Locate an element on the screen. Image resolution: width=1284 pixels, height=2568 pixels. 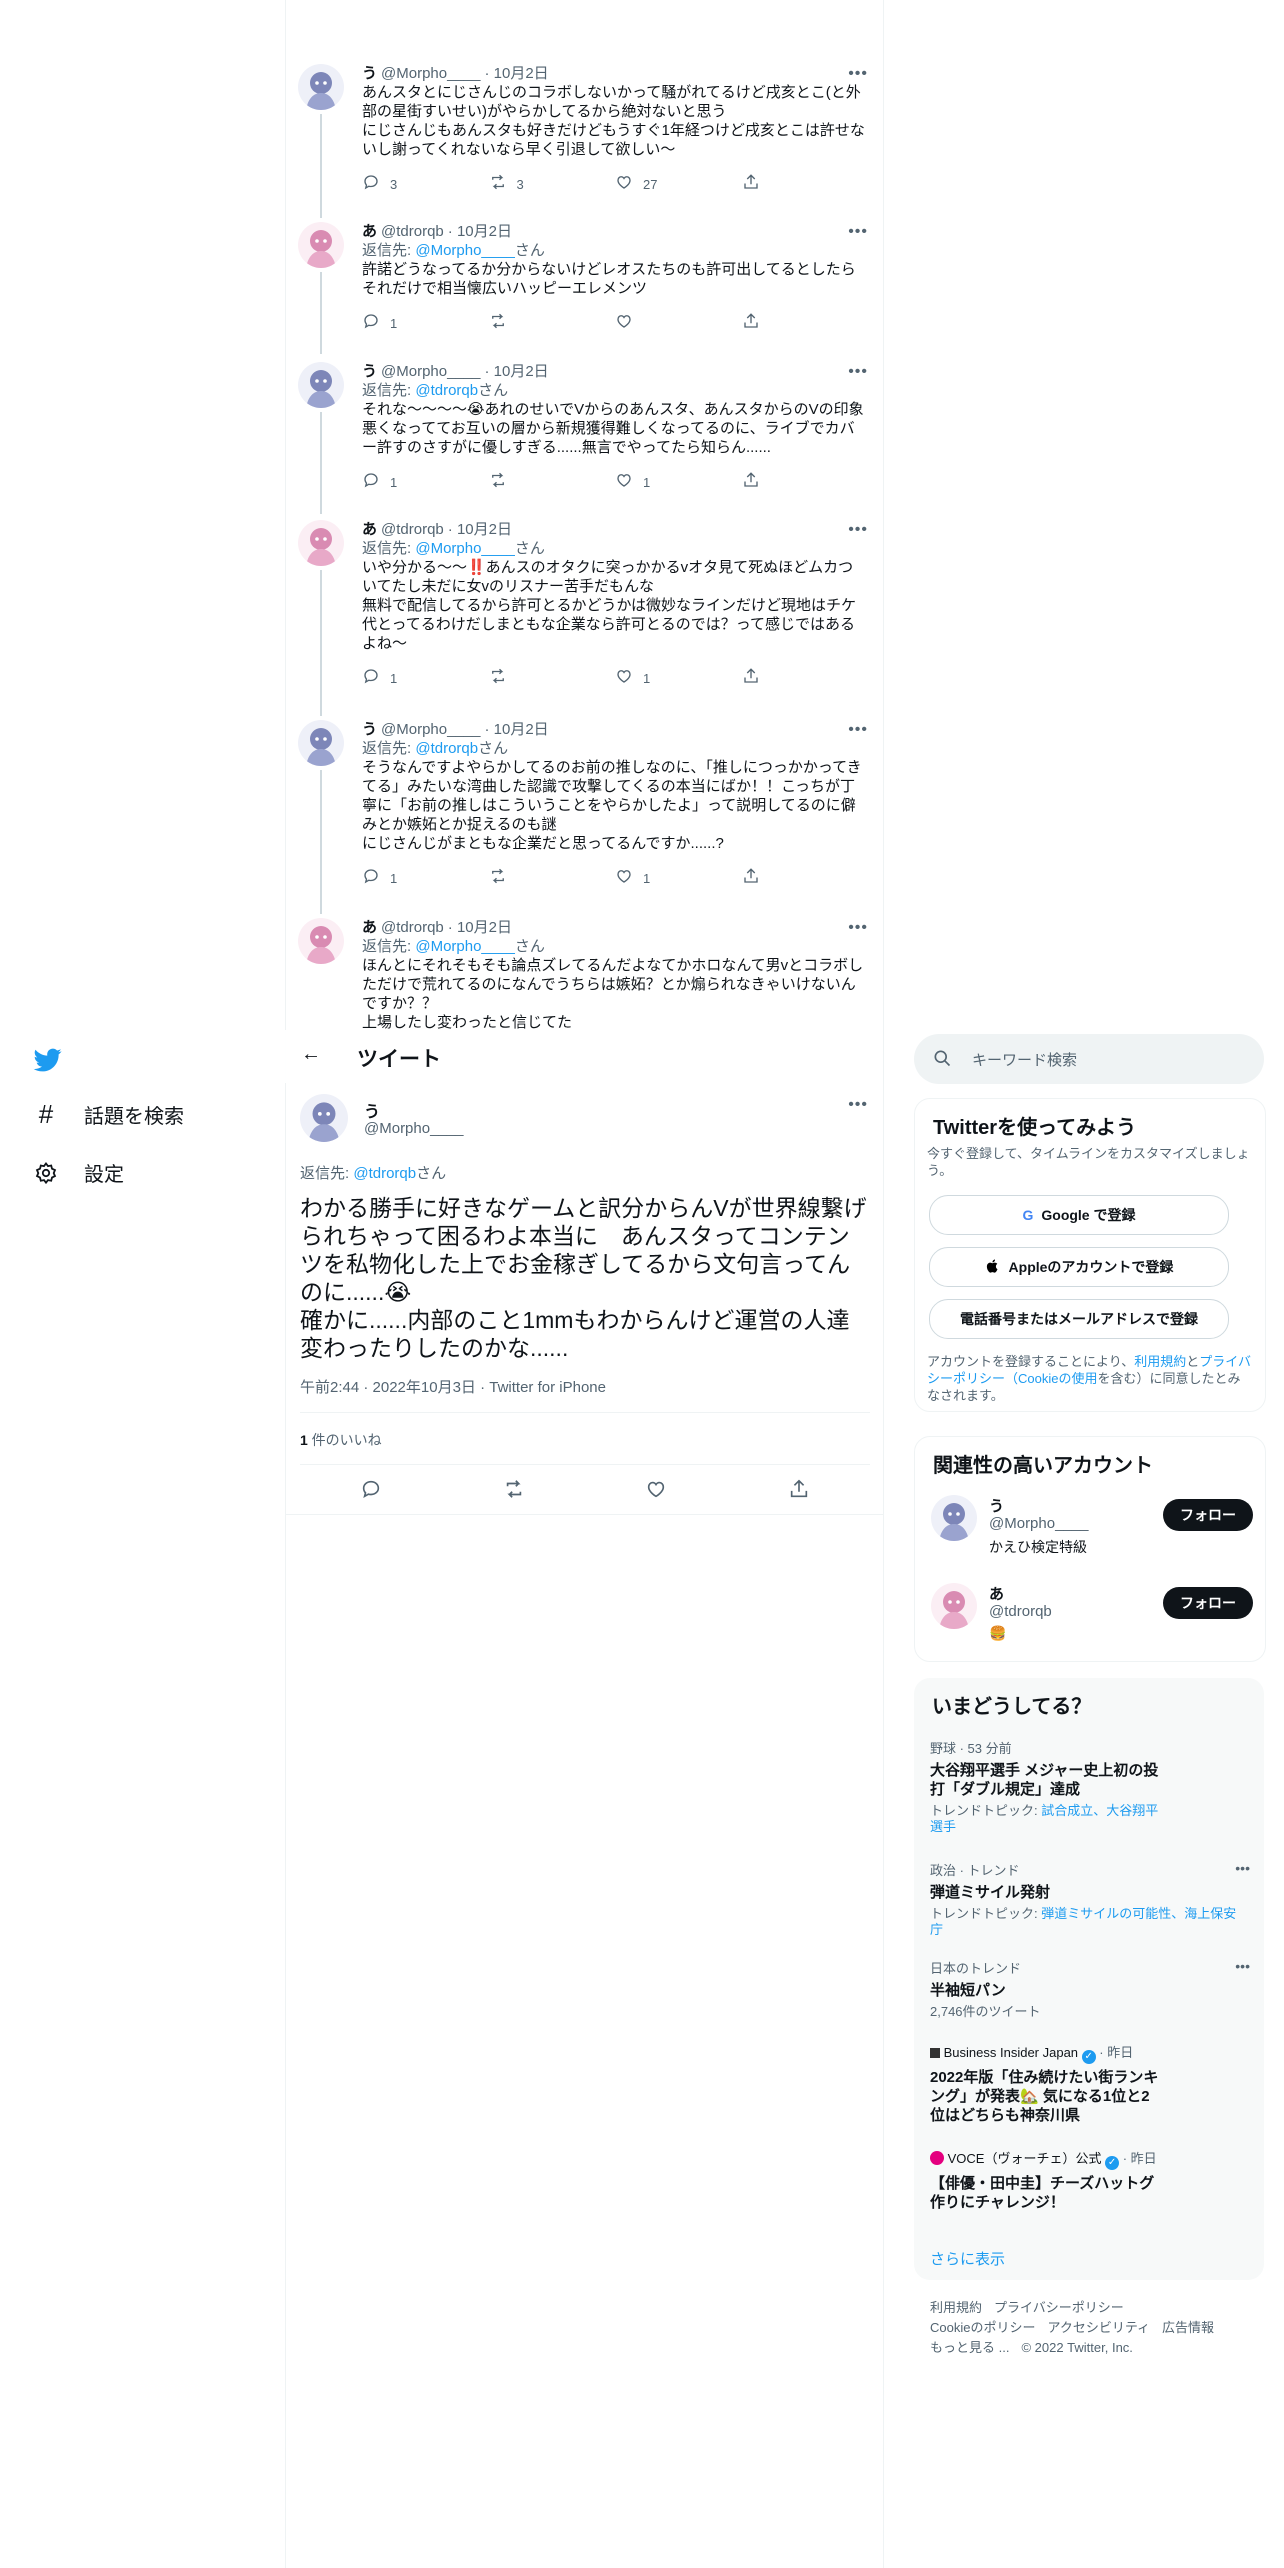
retweet-button: 3 is located at coordinates (552, 184).